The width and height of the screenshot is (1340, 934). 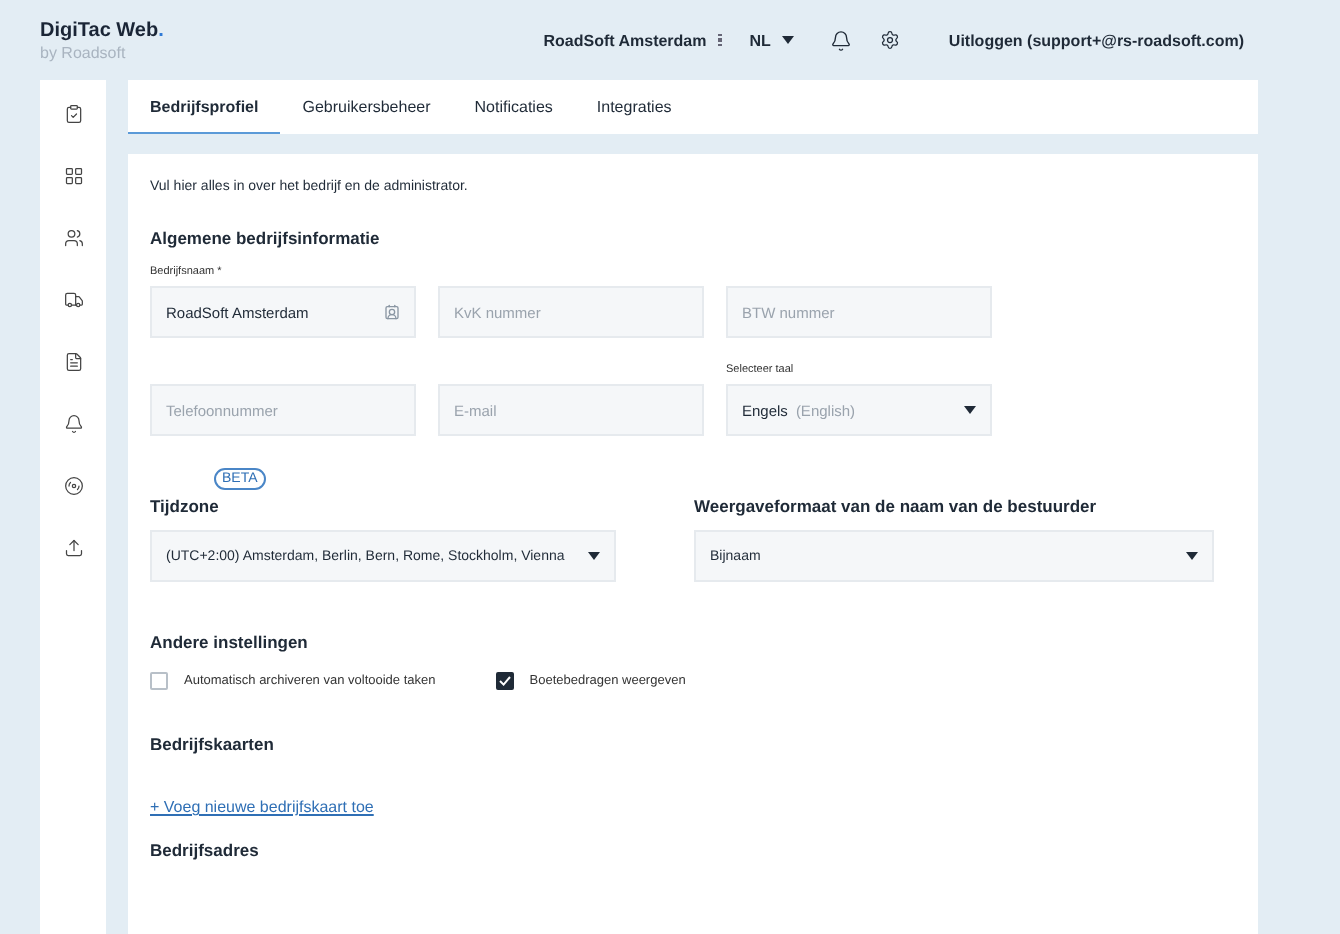 I want to click on contact-card-icon, so click(x=392, y=312).